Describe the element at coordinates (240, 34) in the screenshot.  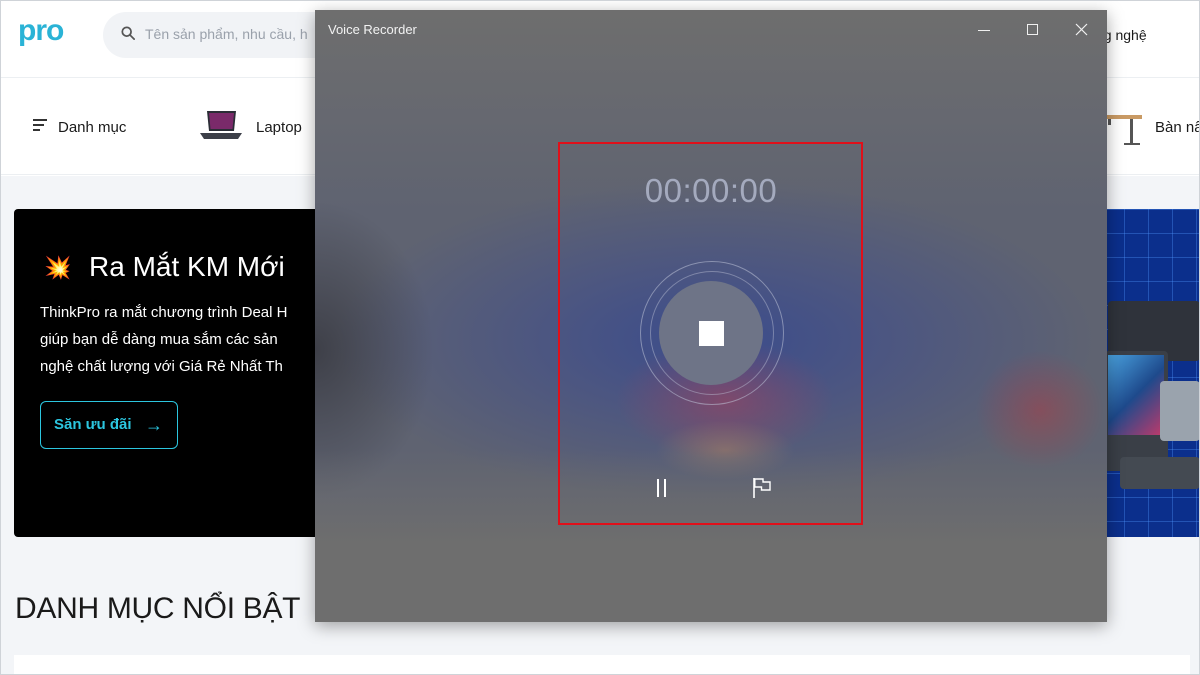
I see `search-input: Tên sản phẩm, nhu cầu, h` at that location.